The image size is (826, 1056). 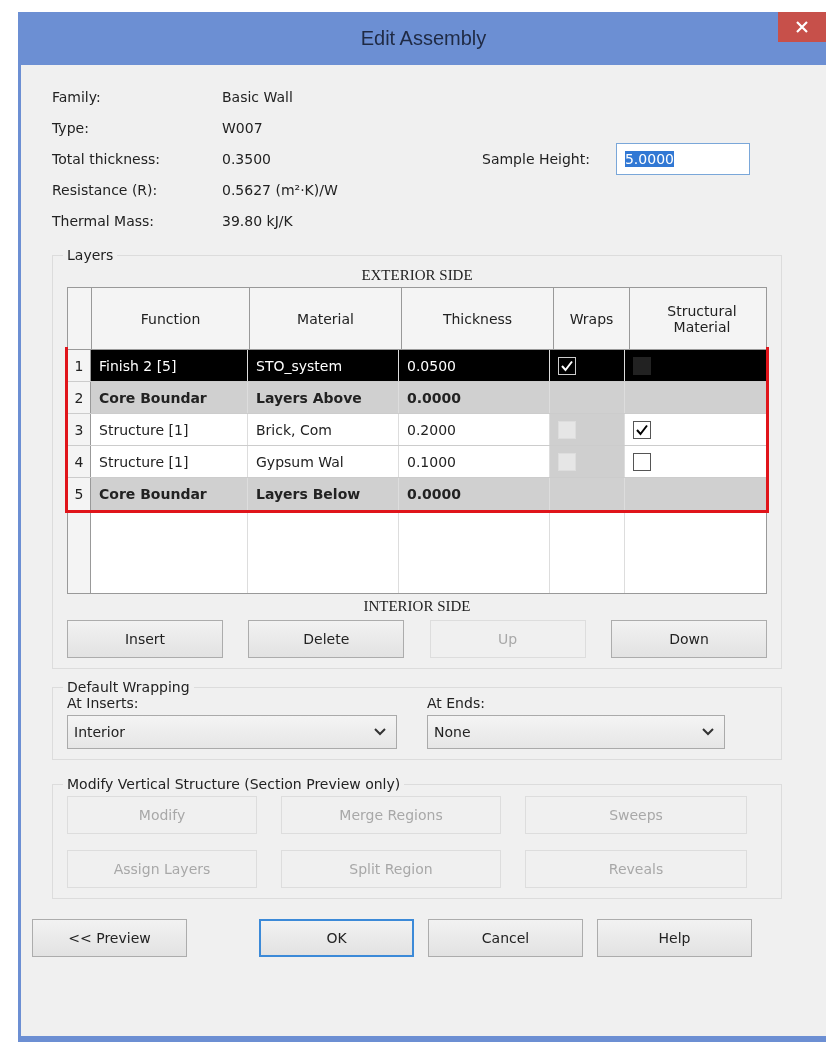 I want to click on group-title: Default Wrapping, so click(x=128, y=687).